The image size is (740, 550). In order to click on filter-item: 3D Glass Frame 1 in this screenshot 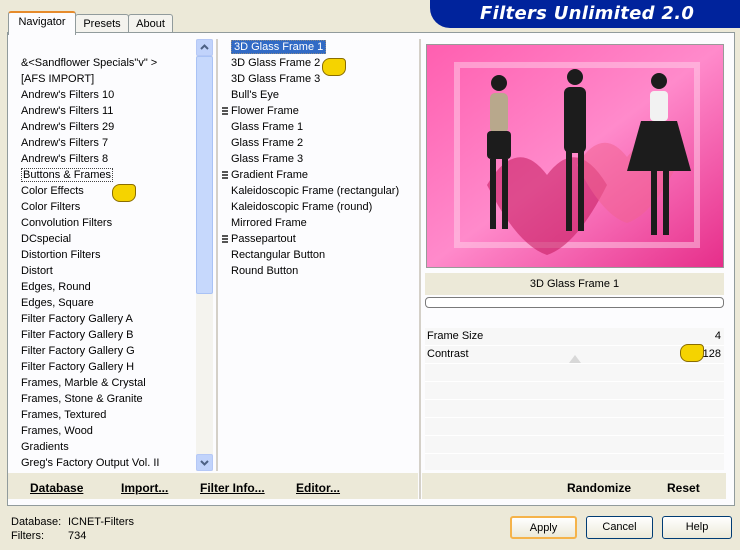, I will do `click(319, 47)`.